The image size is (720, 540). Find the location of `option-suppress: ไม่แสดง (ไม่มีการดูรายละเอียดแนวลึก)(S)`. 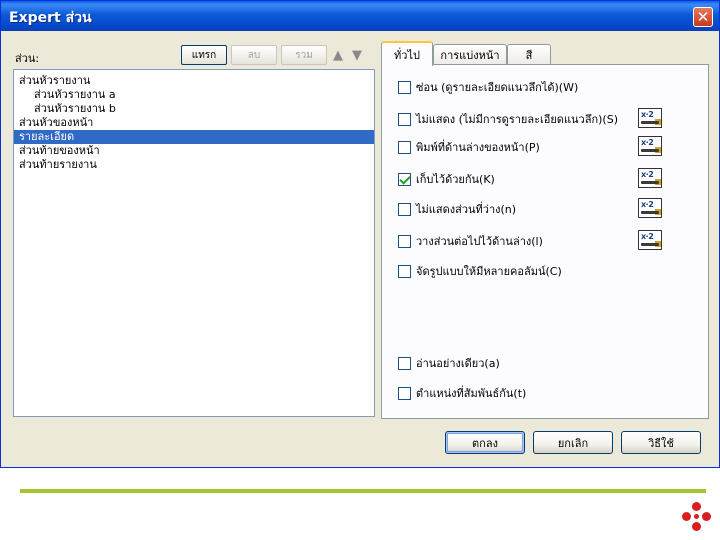

option-suppress: ไม่แสดง (ไม่มีการดูรายละเอียดแนวลึก)(S) is located at coordinates (508, 119).